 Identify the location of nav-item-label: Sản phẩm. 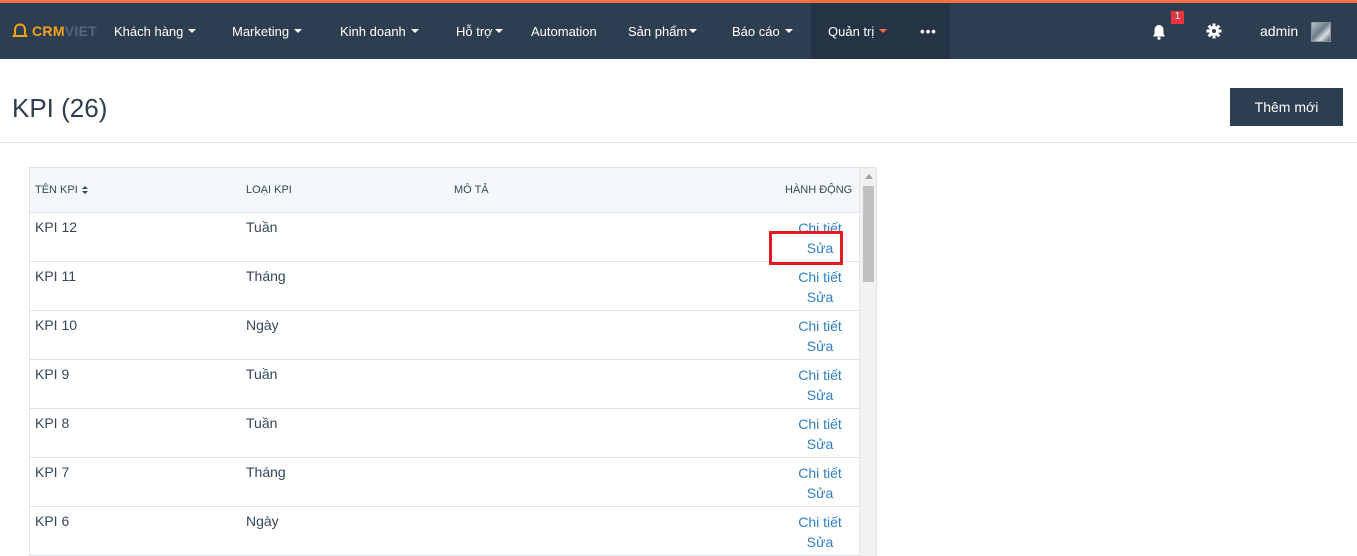
(658, 31).